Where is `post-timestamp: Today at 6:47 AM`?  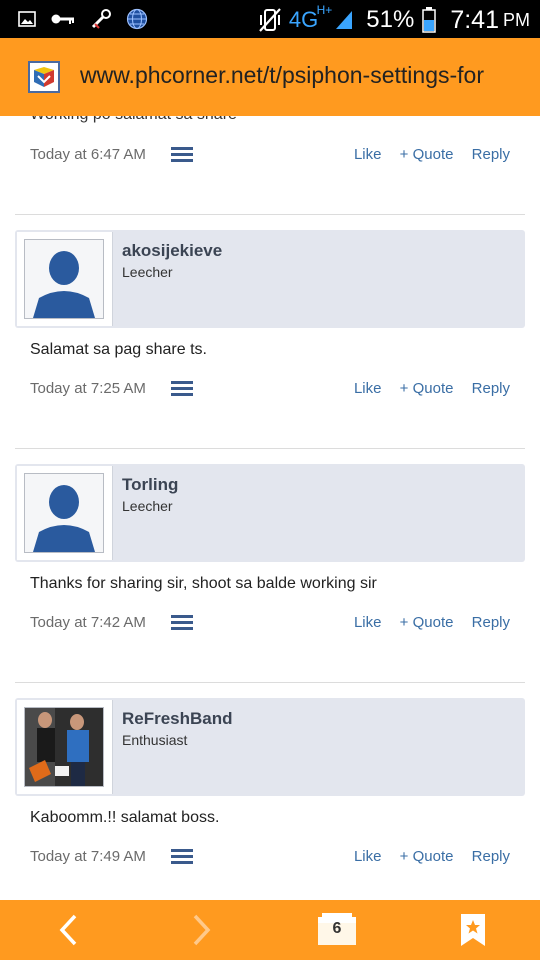
post-timestamp: Today at 6:47 AM is located at coordinates (88, 154).